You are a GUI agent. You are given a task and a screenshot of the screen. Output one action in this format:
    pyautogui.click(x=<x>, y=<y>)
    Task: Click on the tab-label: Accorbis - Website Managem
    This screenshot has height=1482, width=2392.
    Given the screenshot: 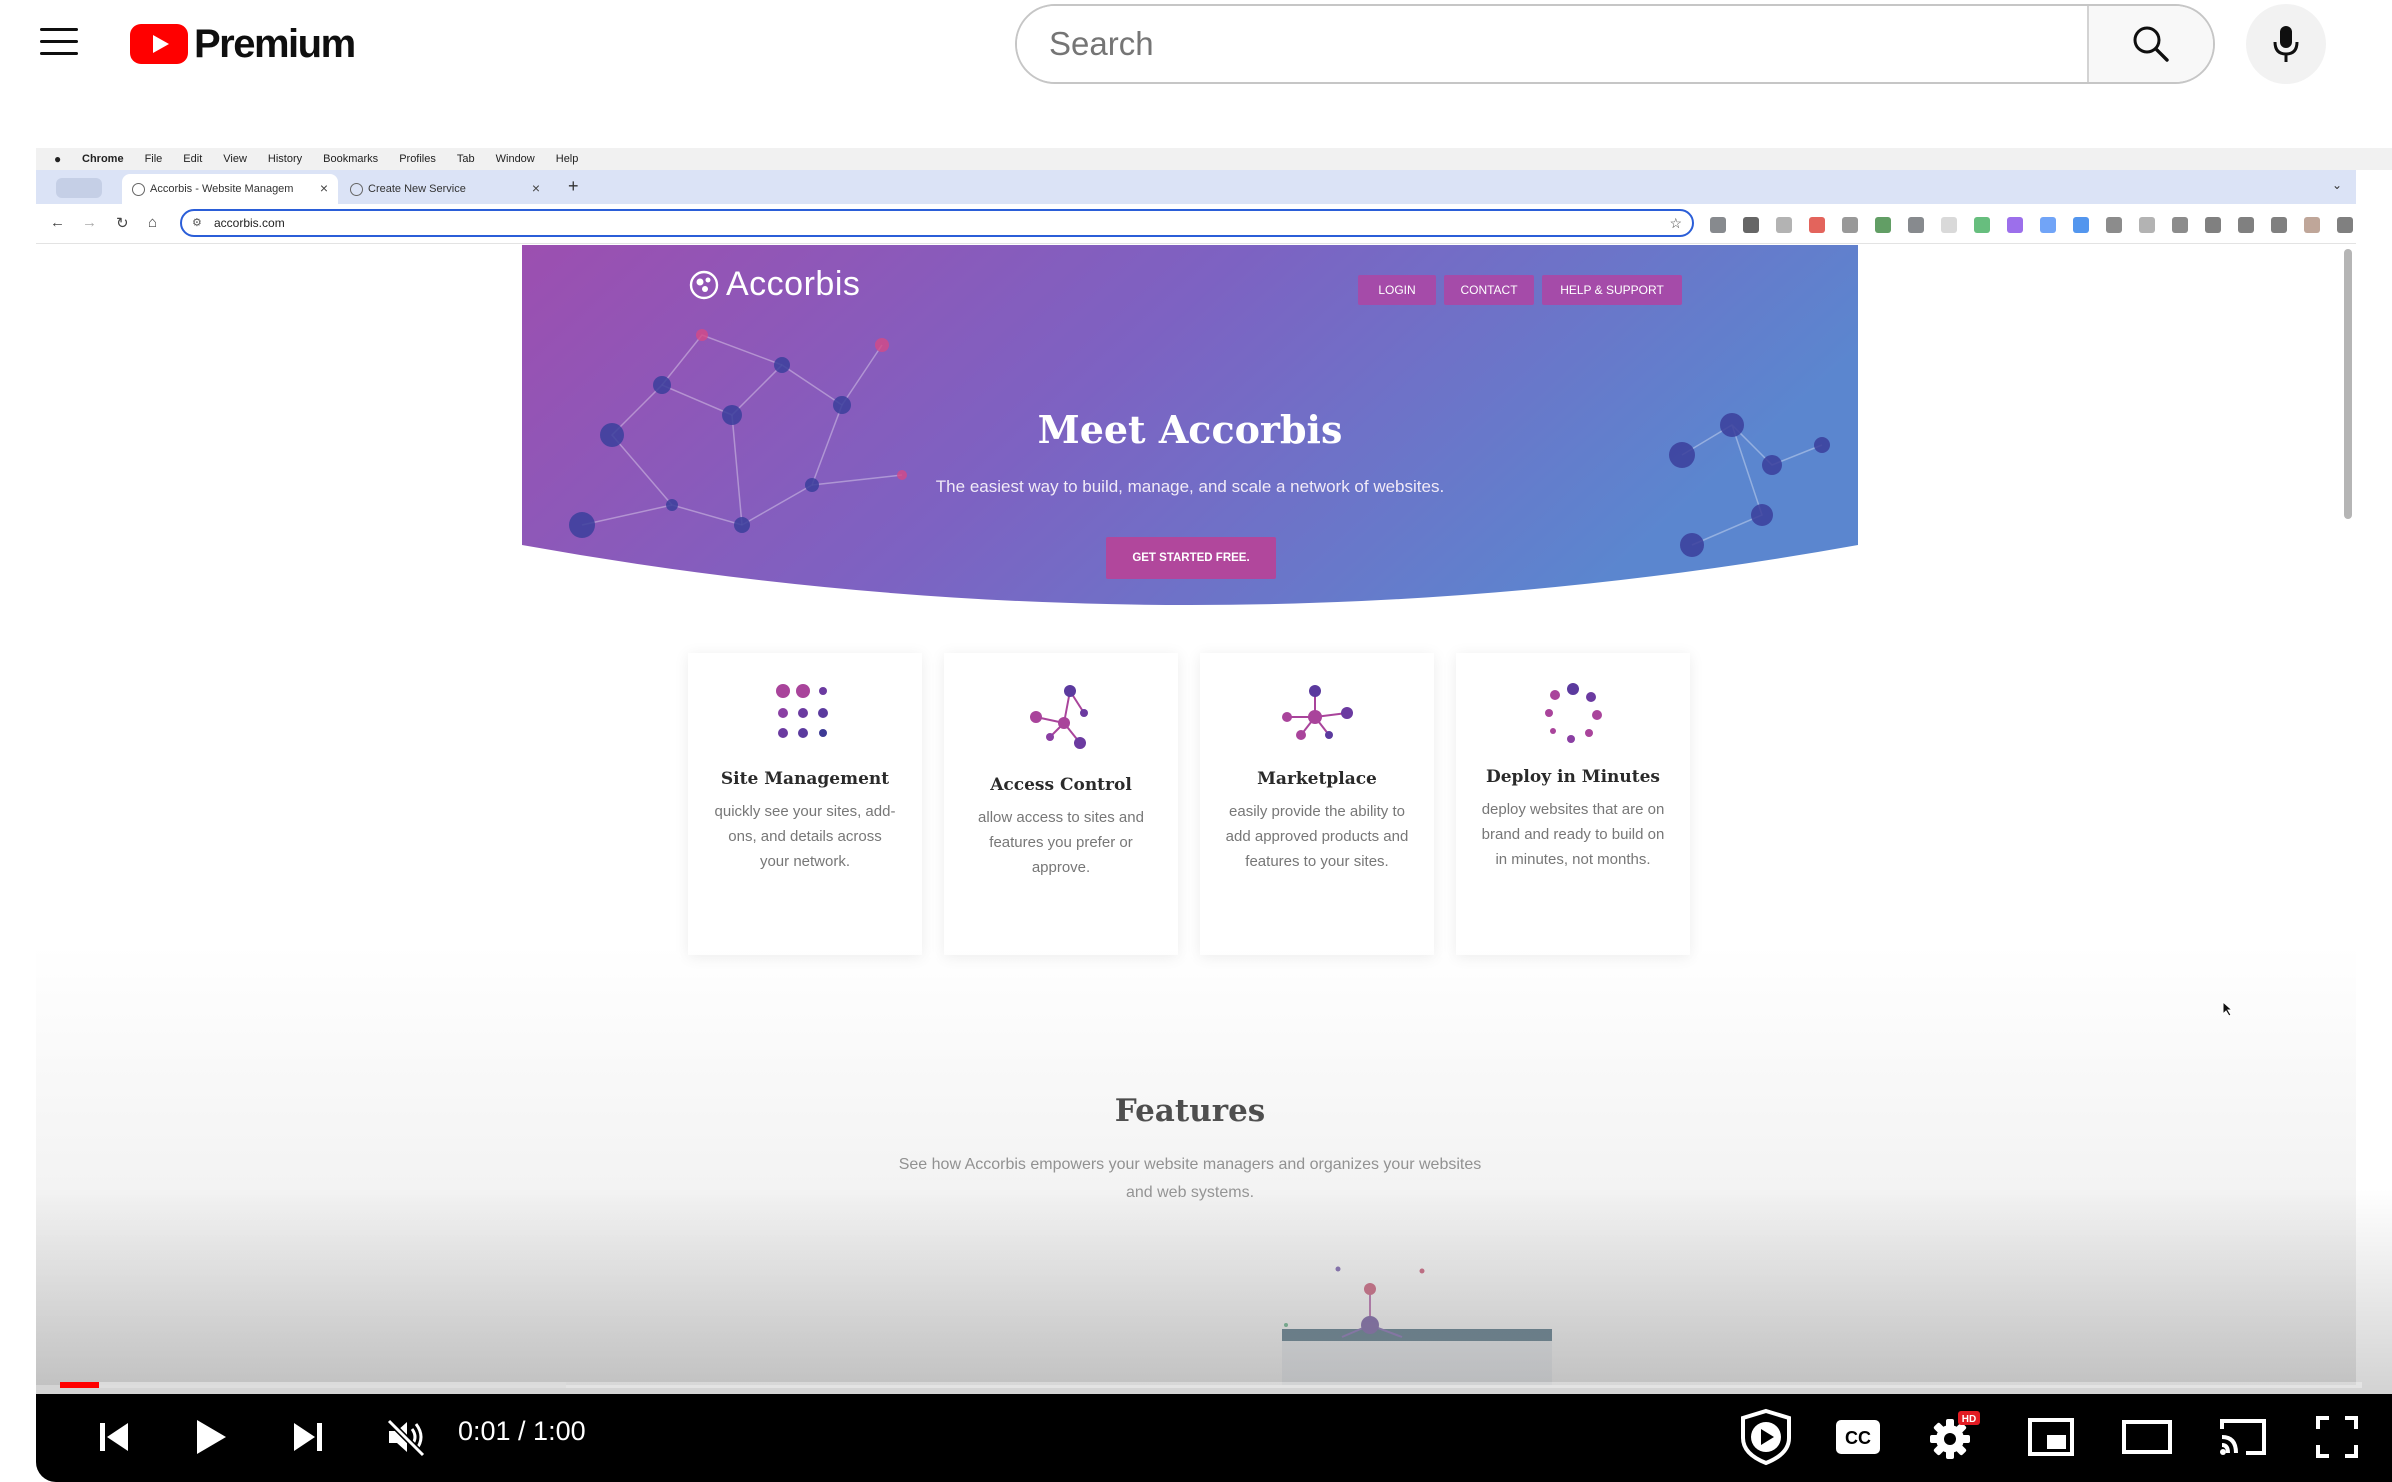 What is the action you would take?
    pyautogui.click(x=222, y=189)
    